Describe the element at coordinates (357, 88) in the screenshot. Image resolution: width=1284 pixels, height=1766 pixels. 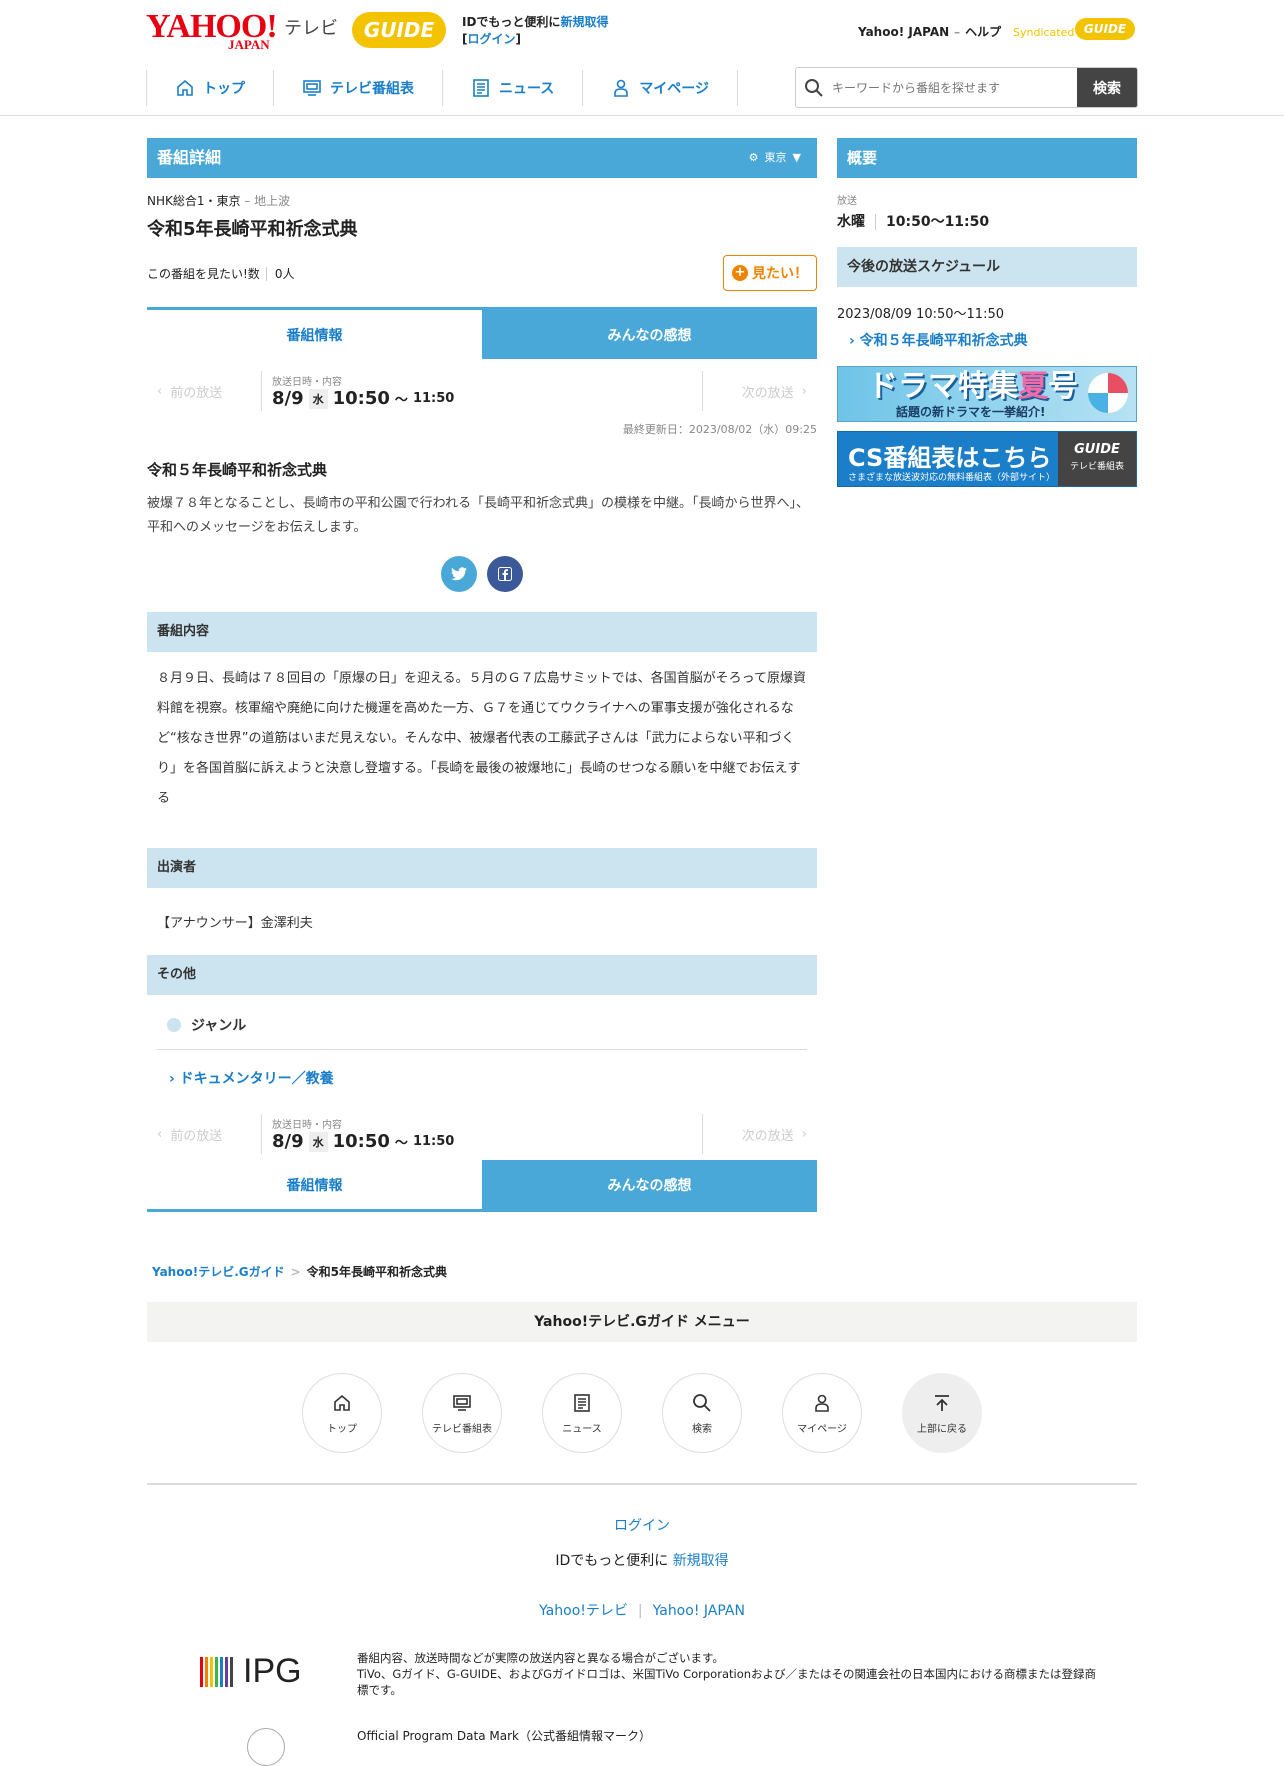
I see `nav-item-tv-guide: テレビ番組表` at that location.